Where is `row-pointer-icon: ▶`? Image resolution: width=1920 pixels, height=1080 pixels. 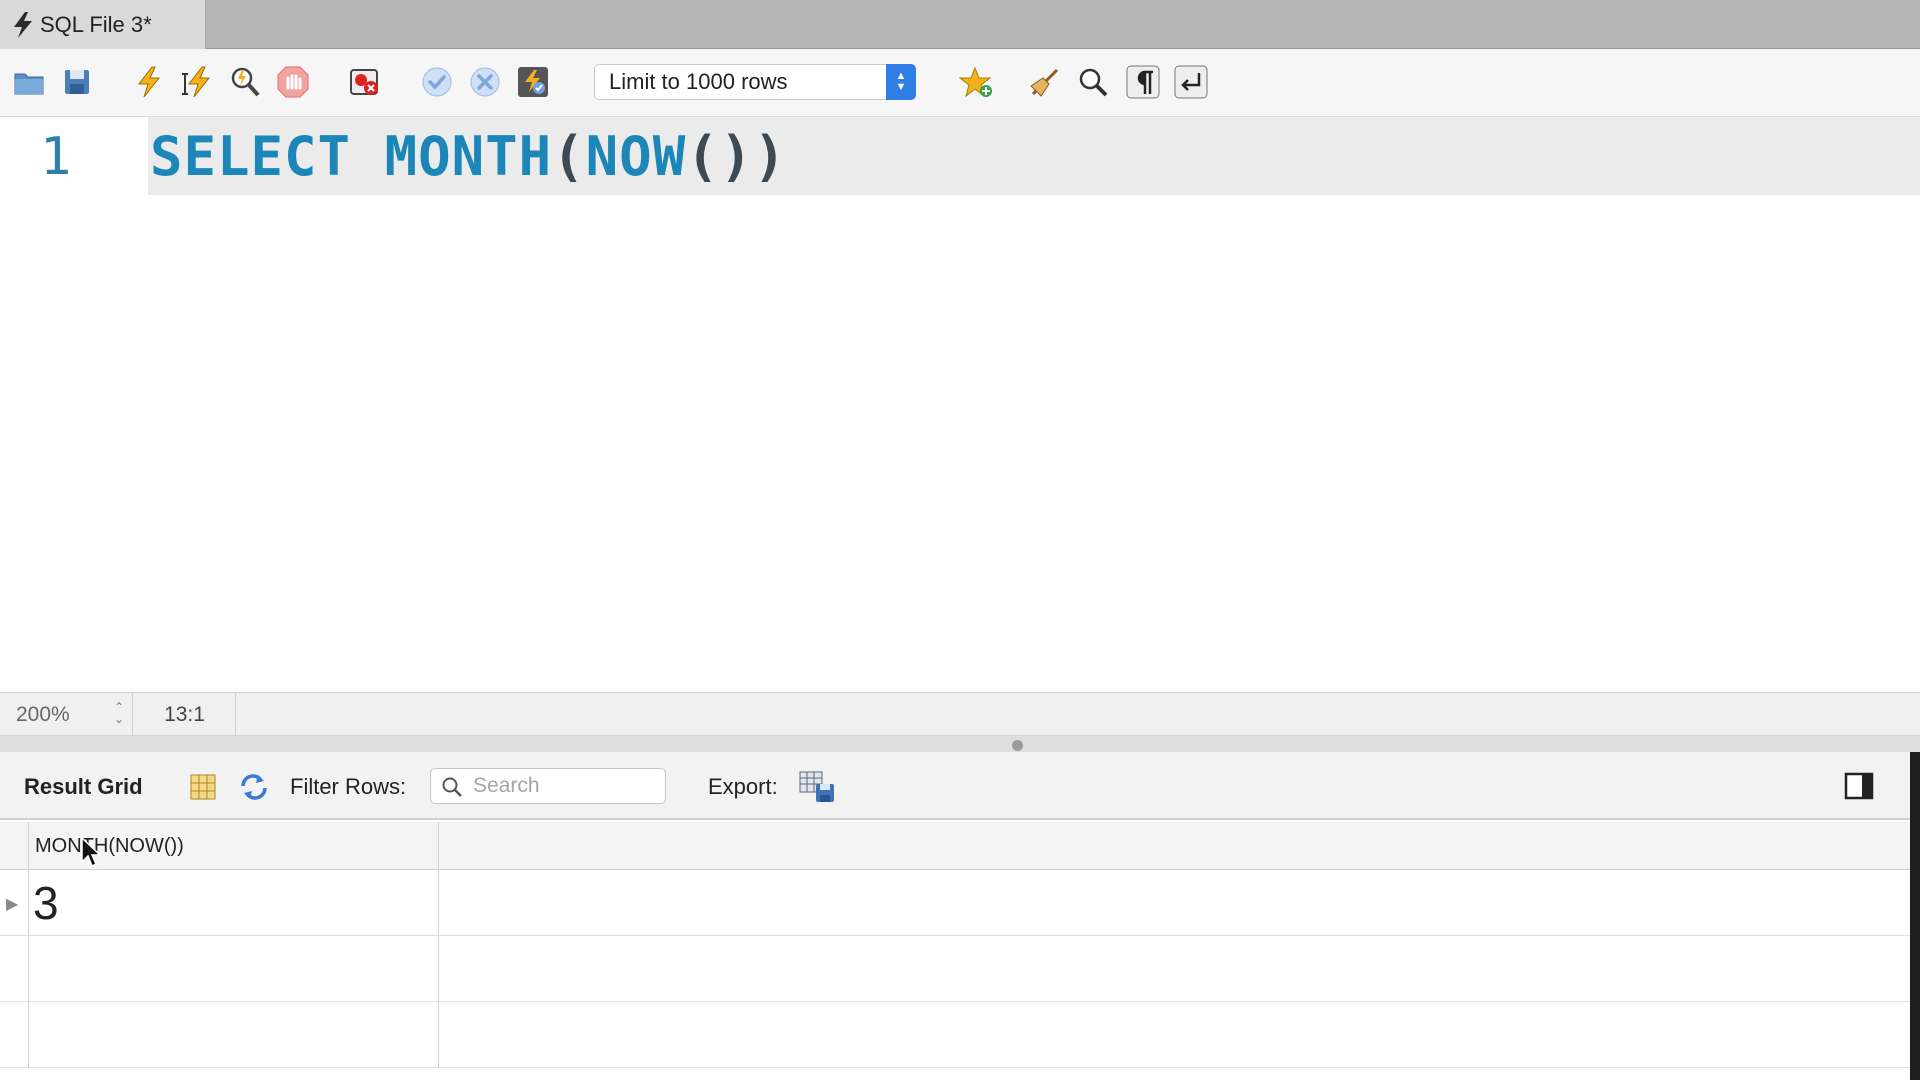
row-pointer-icon: ▶ is located at coordinates (12, 904).